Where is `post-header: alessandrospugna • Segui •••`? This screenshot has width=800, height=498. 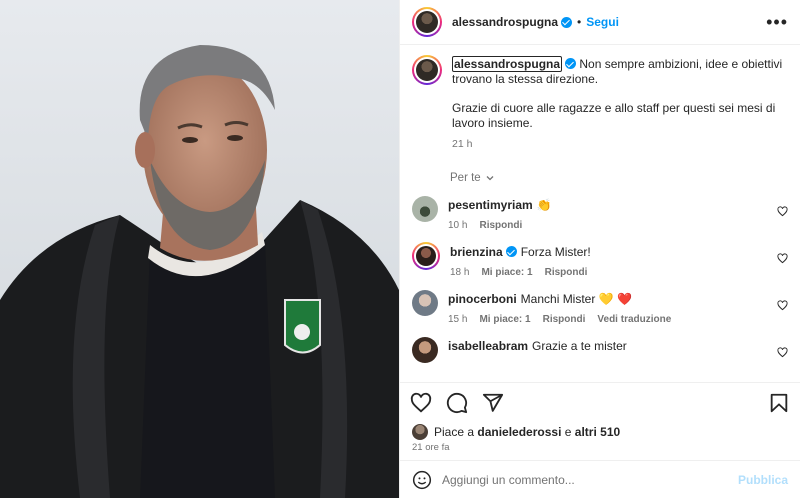
post-header: alessandrospugna • Segui ••• is located at coordinates (600, 22).